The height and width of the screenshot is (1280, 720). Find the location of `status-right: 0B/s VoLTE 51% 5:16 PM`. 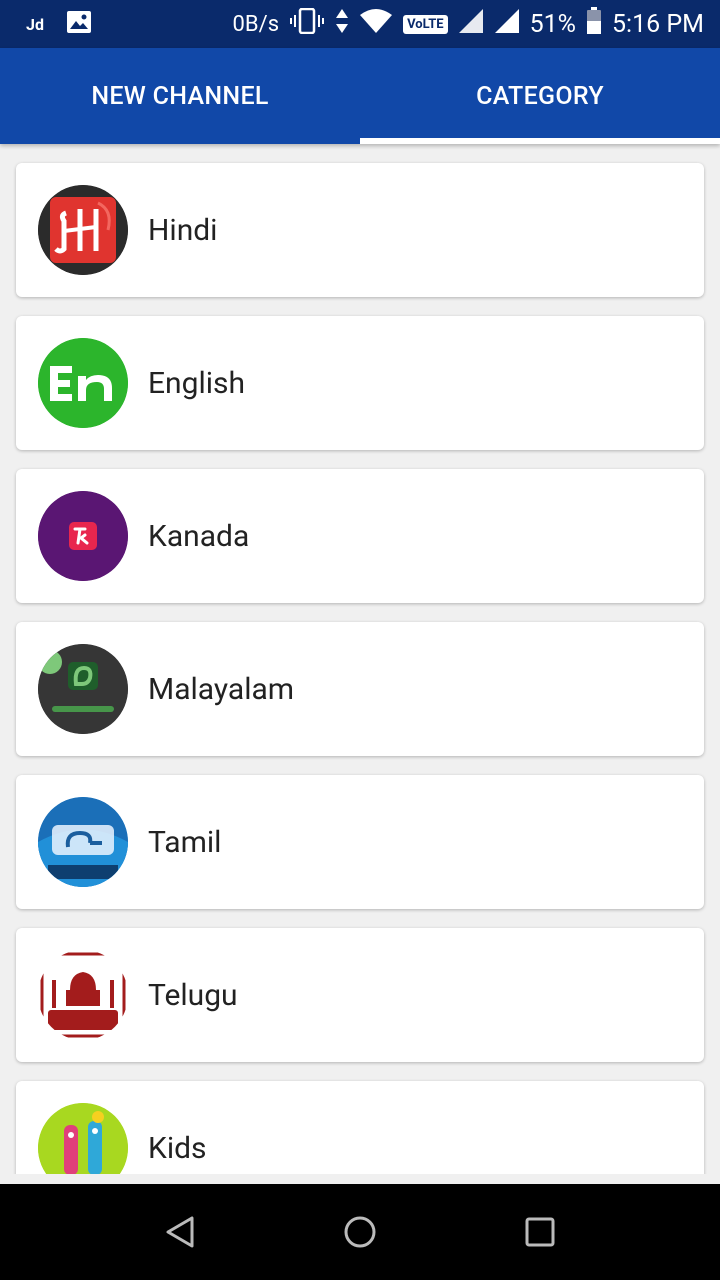

status-right: 0B/s VoLTE 51% 5:16 PM is located at coordinates (468, 24).